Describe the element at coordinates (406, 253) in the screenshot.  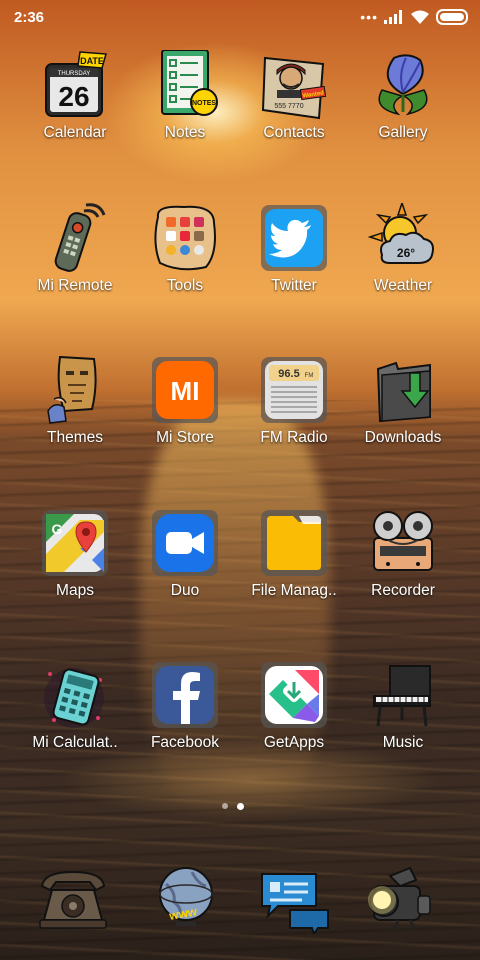
I see `weather-temperature: 26°` at that location.